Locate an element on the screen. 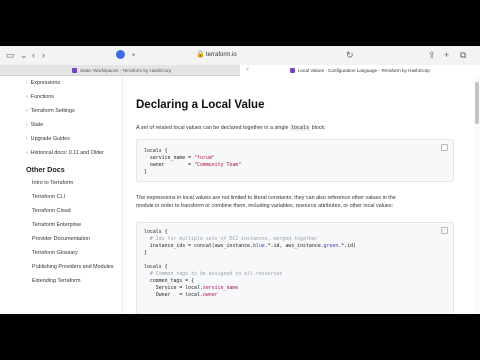 The width and height of the screenshot is (480, 360). sidebar-item-expressions: › Expressions is located at coordinates (43, 83).